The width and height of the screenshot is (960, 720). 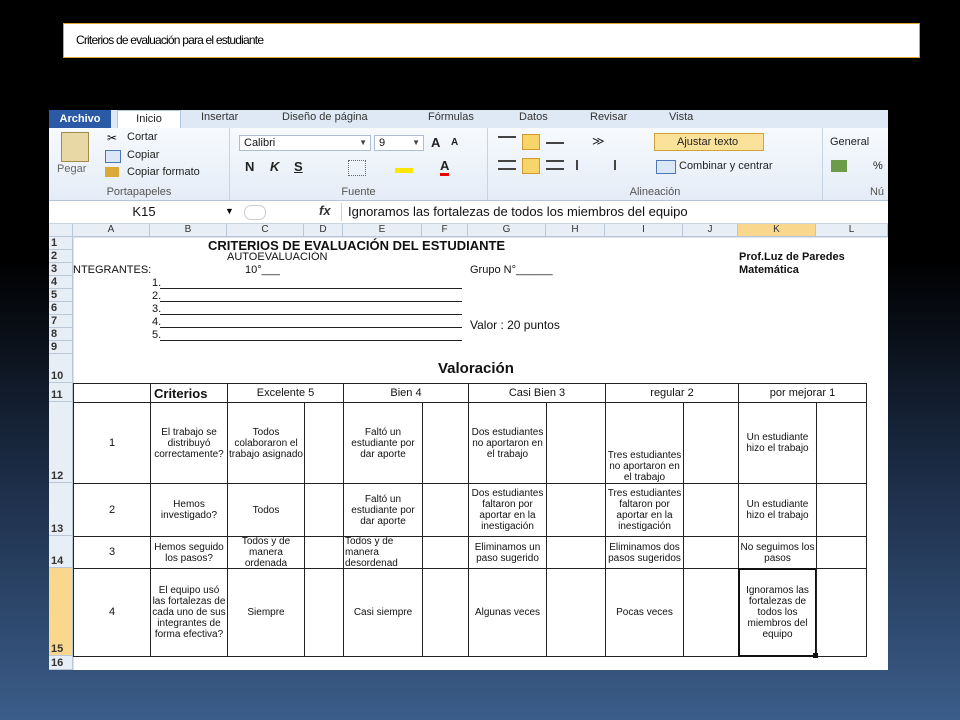 I want to click on column-header: I, so click(x=644, y=230).